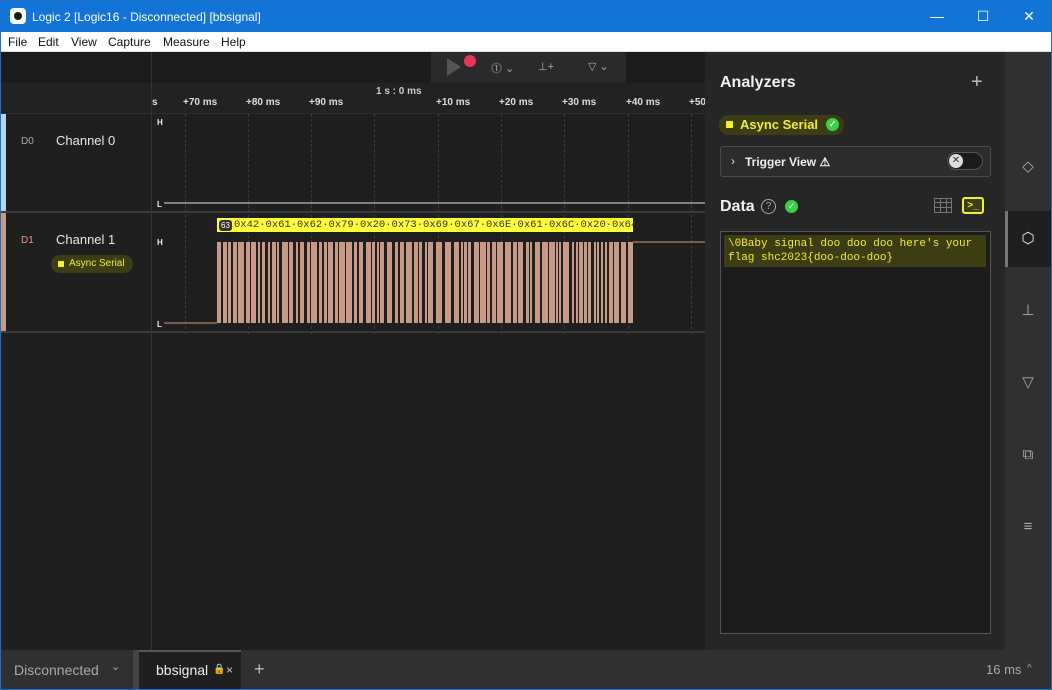  What do you see at coordinates (1028, 455) in the screenshot?
I see `extensions-icon: ⧉` at bounding box center [1028, 455].